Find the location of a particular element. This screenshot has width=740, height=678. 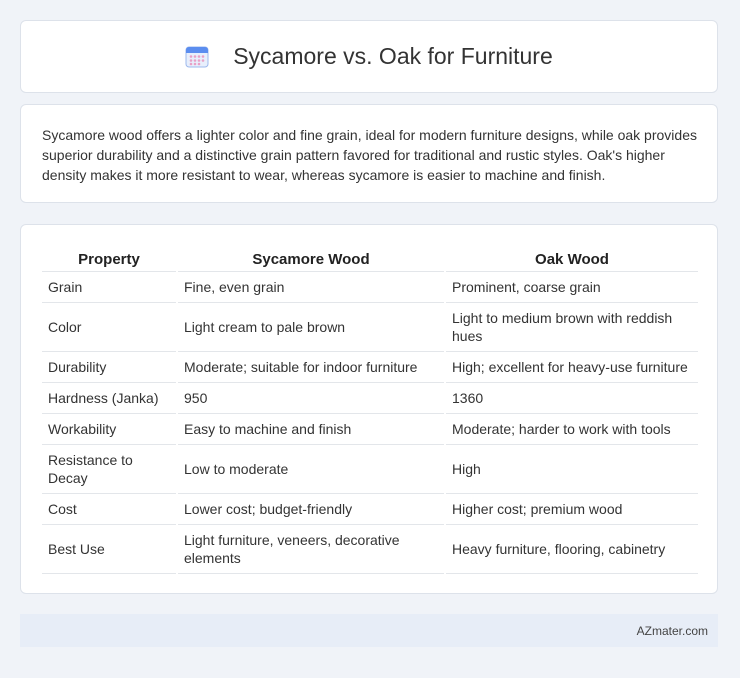

oak-cell: Prominent, coarse grain is located at coordinates (572, 287).